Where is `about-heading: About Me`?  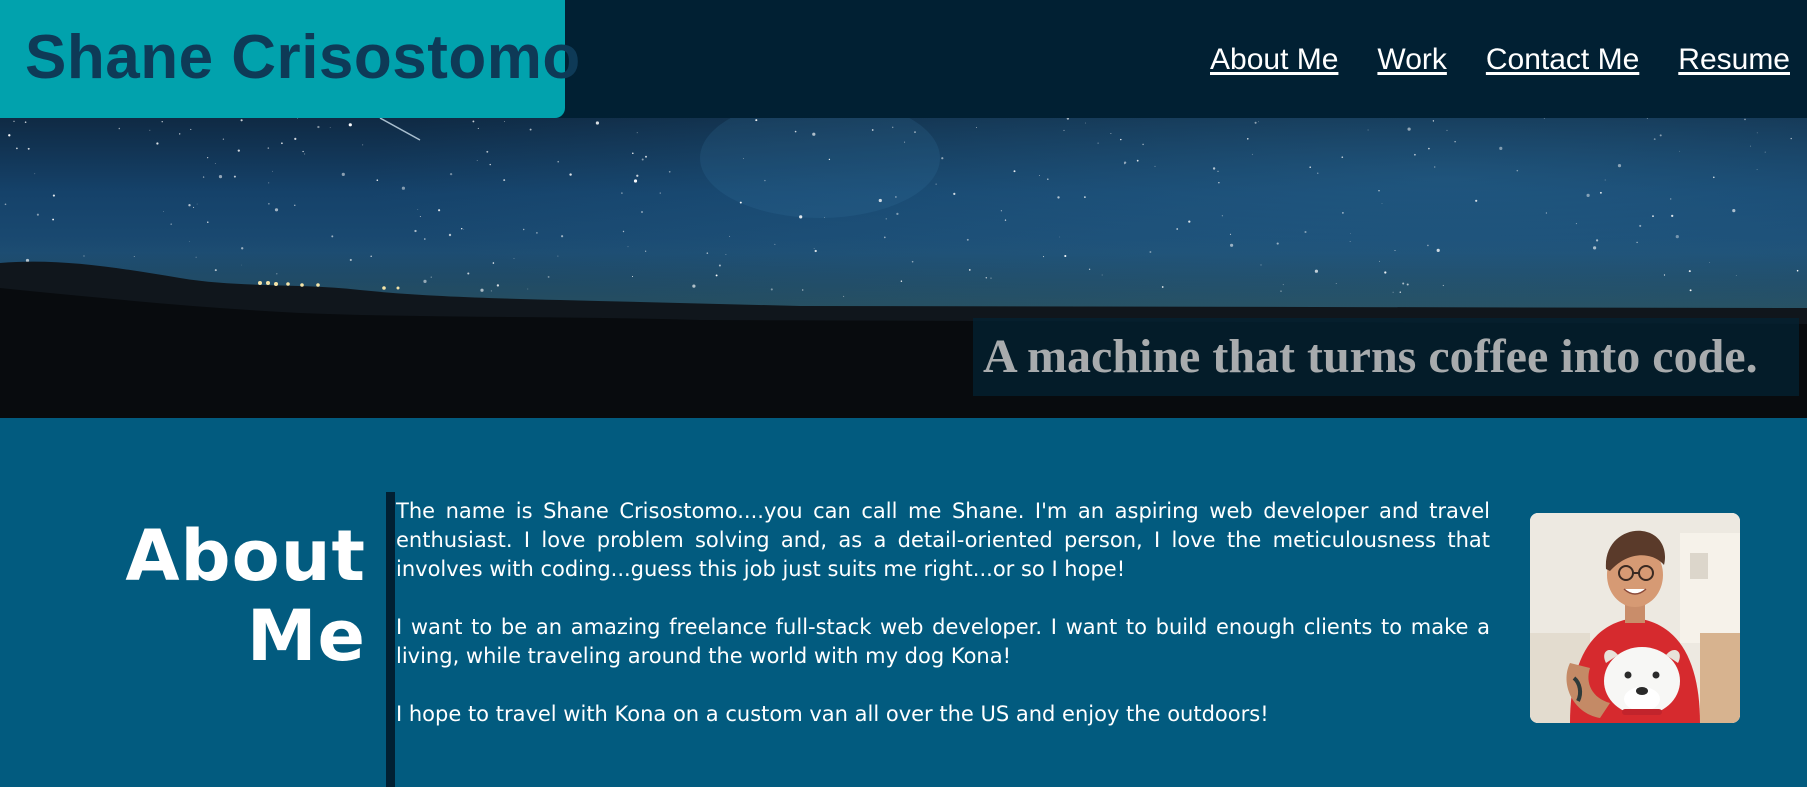
about-heading: About Me is located at coordinates (245, 596).